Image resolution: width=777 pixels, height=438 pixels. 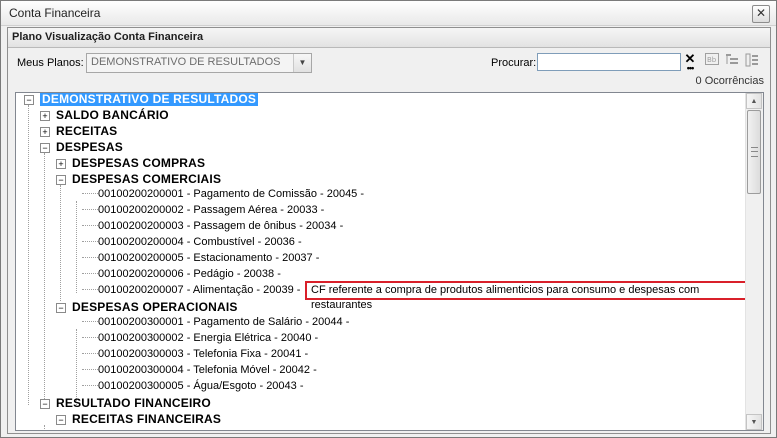 I want to click on plans-dropdown: DEMONSTRATIVO DE RESULTADOS ▼, so click(x=199, y=63).